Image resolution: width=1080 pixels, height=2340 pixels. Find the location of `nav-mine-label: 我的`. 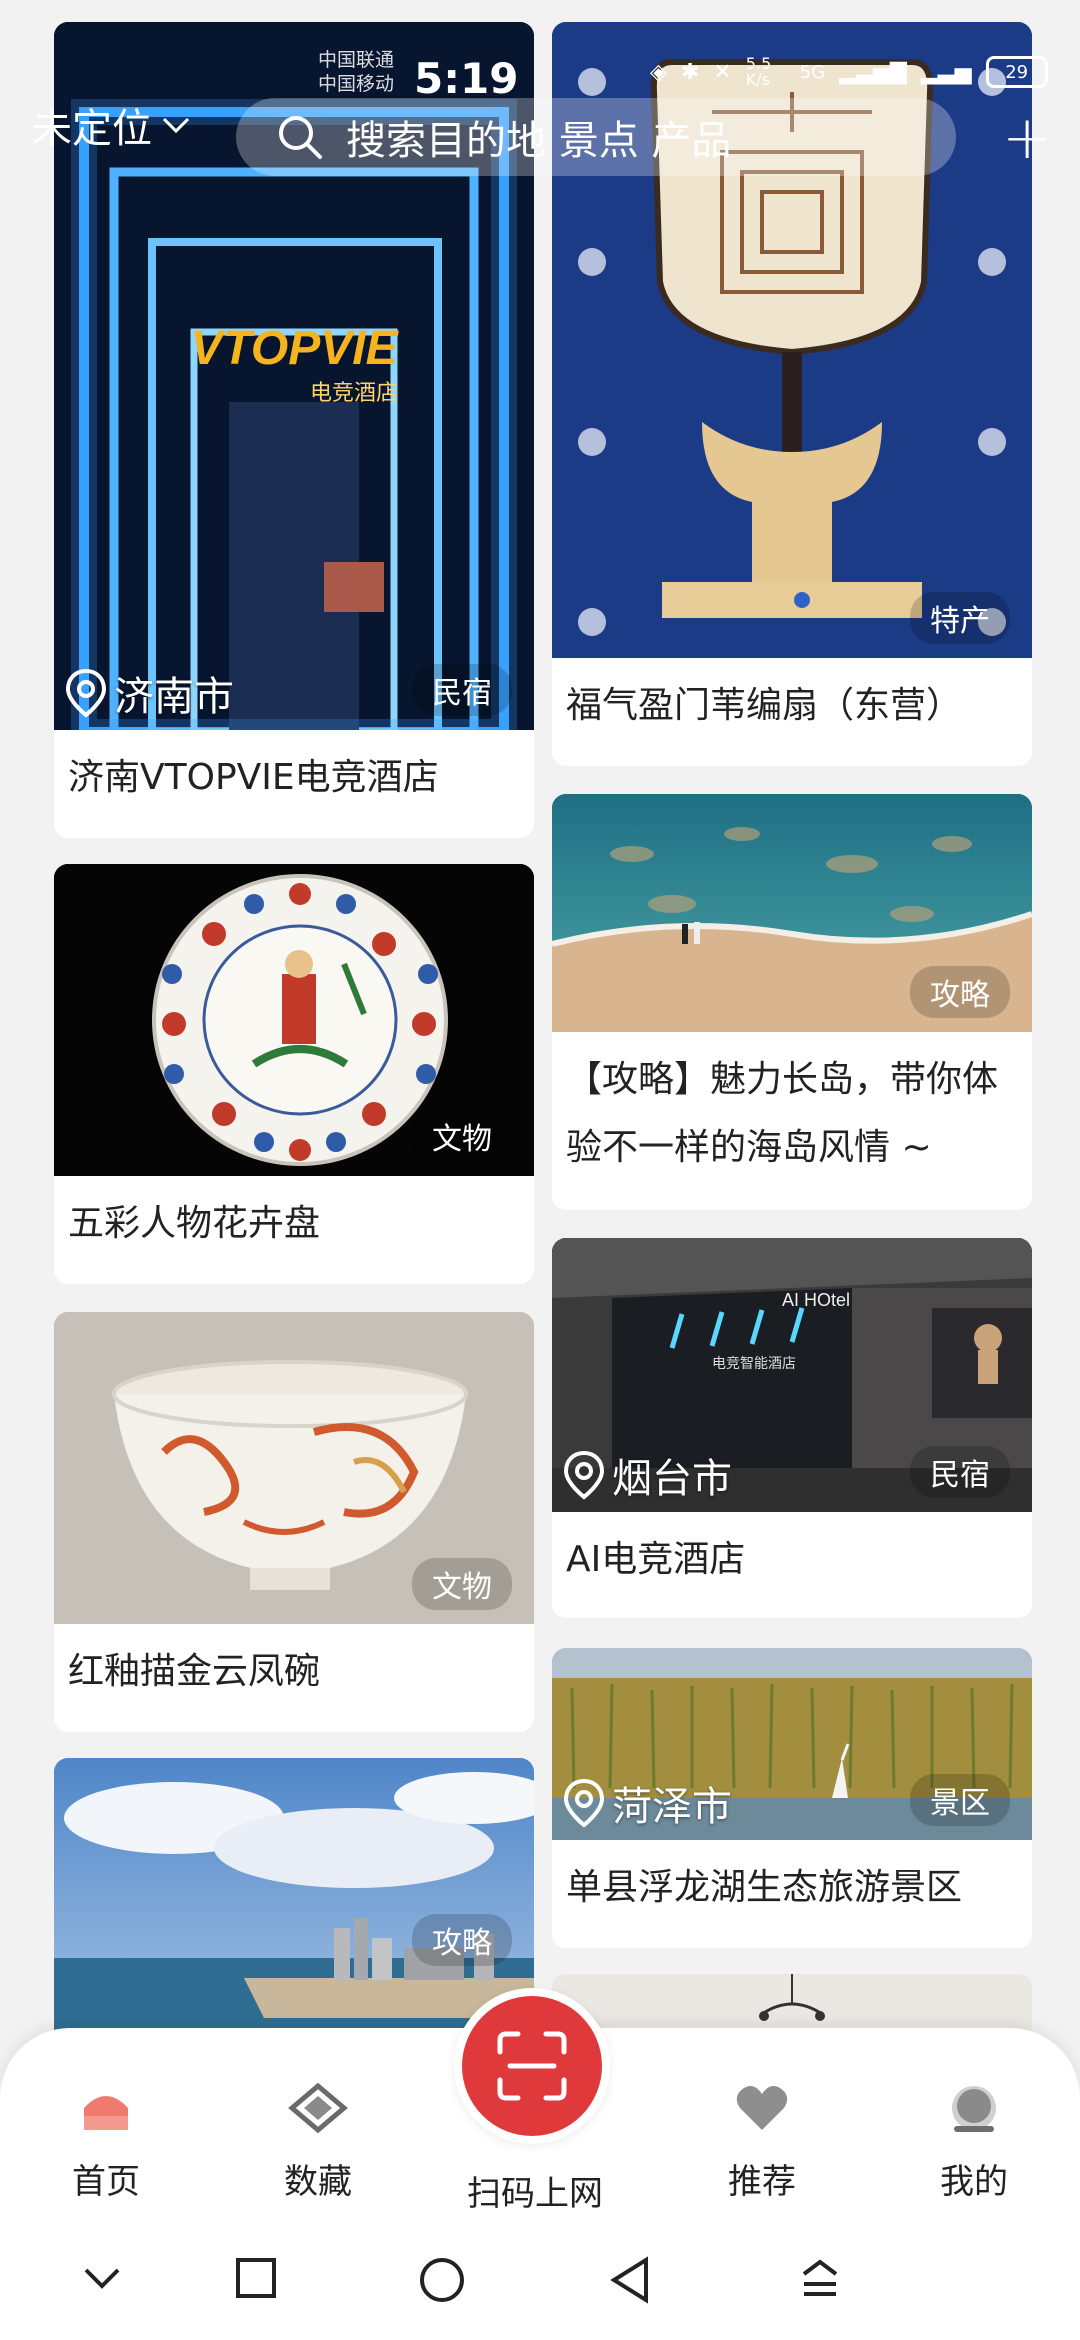

nav-mine-label: 我的 is located at coordinates (974, 2182).